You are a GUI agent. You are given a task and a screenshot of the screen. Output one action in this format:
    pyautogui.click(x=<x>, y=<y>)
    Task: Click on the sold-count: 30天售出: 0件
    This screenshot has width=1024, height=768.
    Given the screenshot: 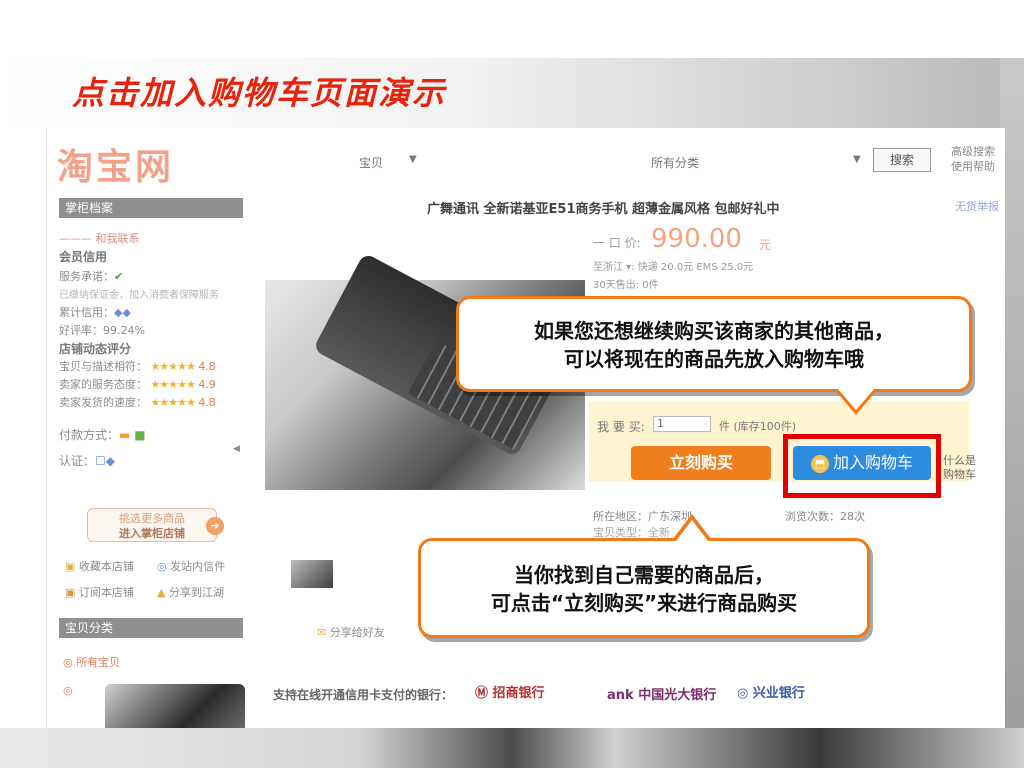 What is the action you would take?
    pyautogui.click(x=626, y=285)
    